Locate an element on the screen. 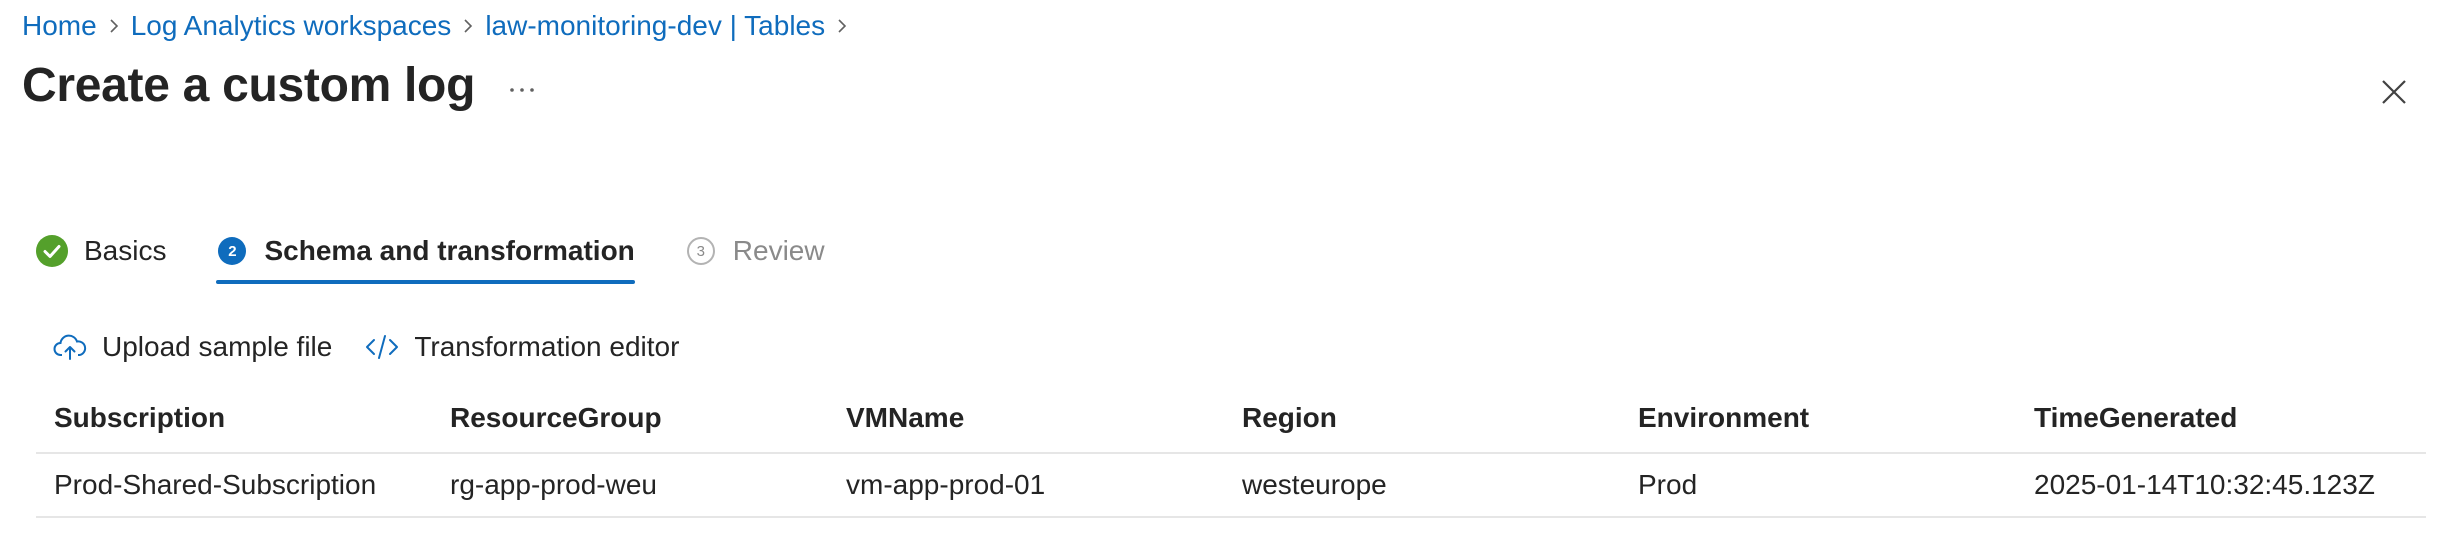 The image size is (2444, 558). checkmark-circle-icon is located at coordinates (52, 251).